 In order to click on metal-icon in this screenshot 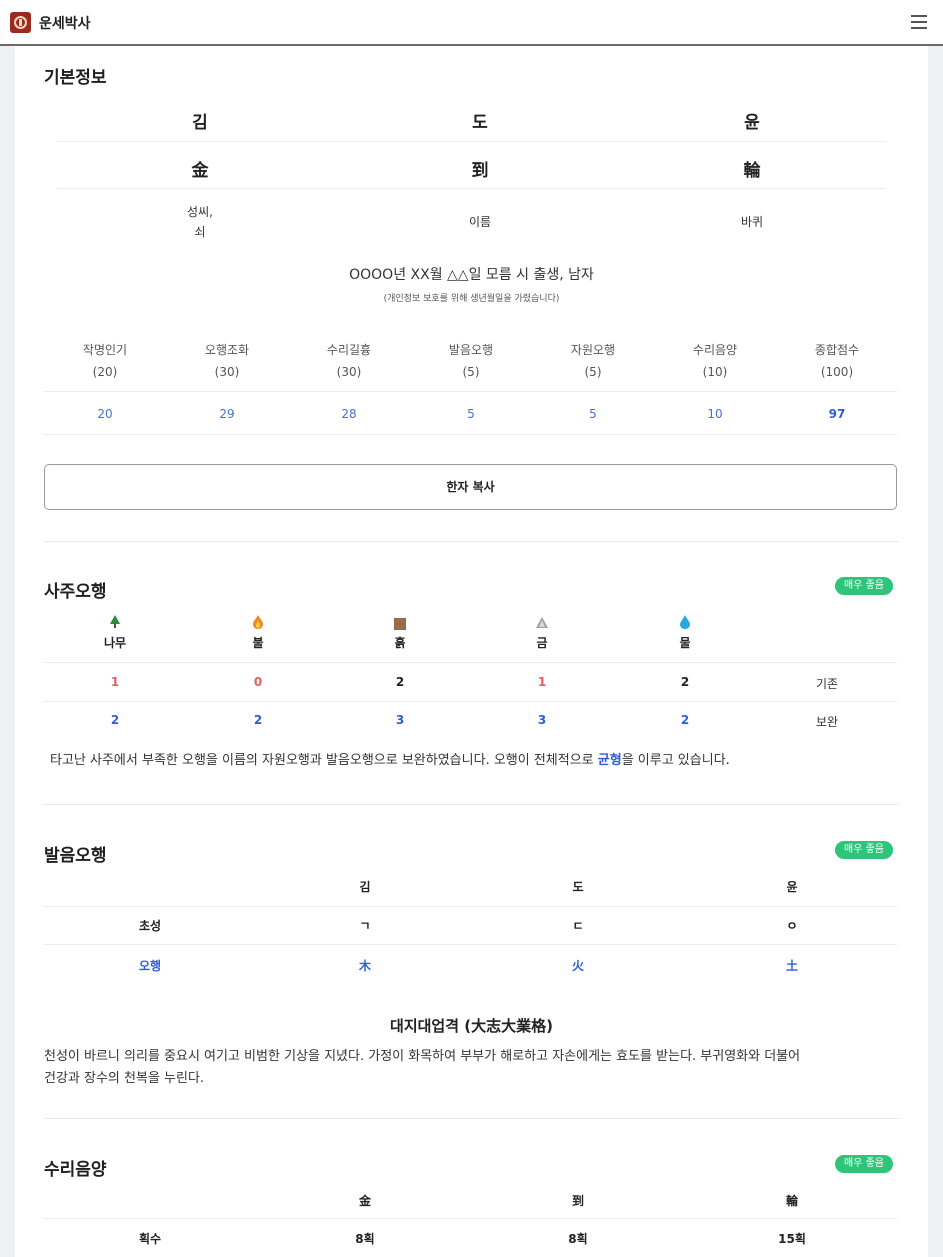, I will do `click(542, 621)`.